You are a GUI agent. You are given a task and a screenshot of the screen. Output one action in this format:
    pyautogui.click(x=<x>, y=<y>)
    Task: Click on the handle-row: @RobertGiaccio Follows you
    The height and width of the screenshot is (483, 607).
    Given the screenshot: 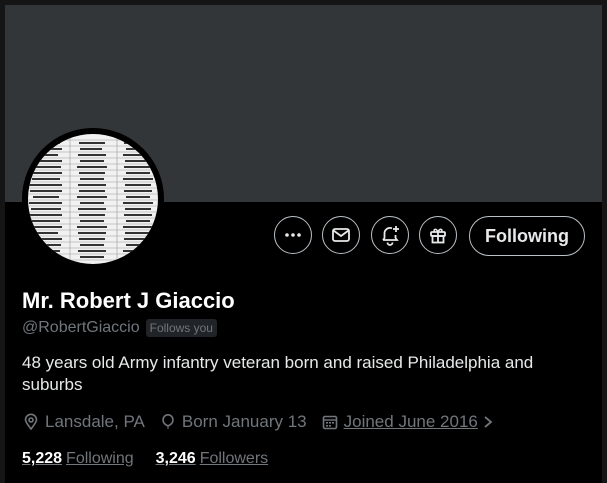 What is the action you would take?
    pyautogui.click(x=119, y=328)
    